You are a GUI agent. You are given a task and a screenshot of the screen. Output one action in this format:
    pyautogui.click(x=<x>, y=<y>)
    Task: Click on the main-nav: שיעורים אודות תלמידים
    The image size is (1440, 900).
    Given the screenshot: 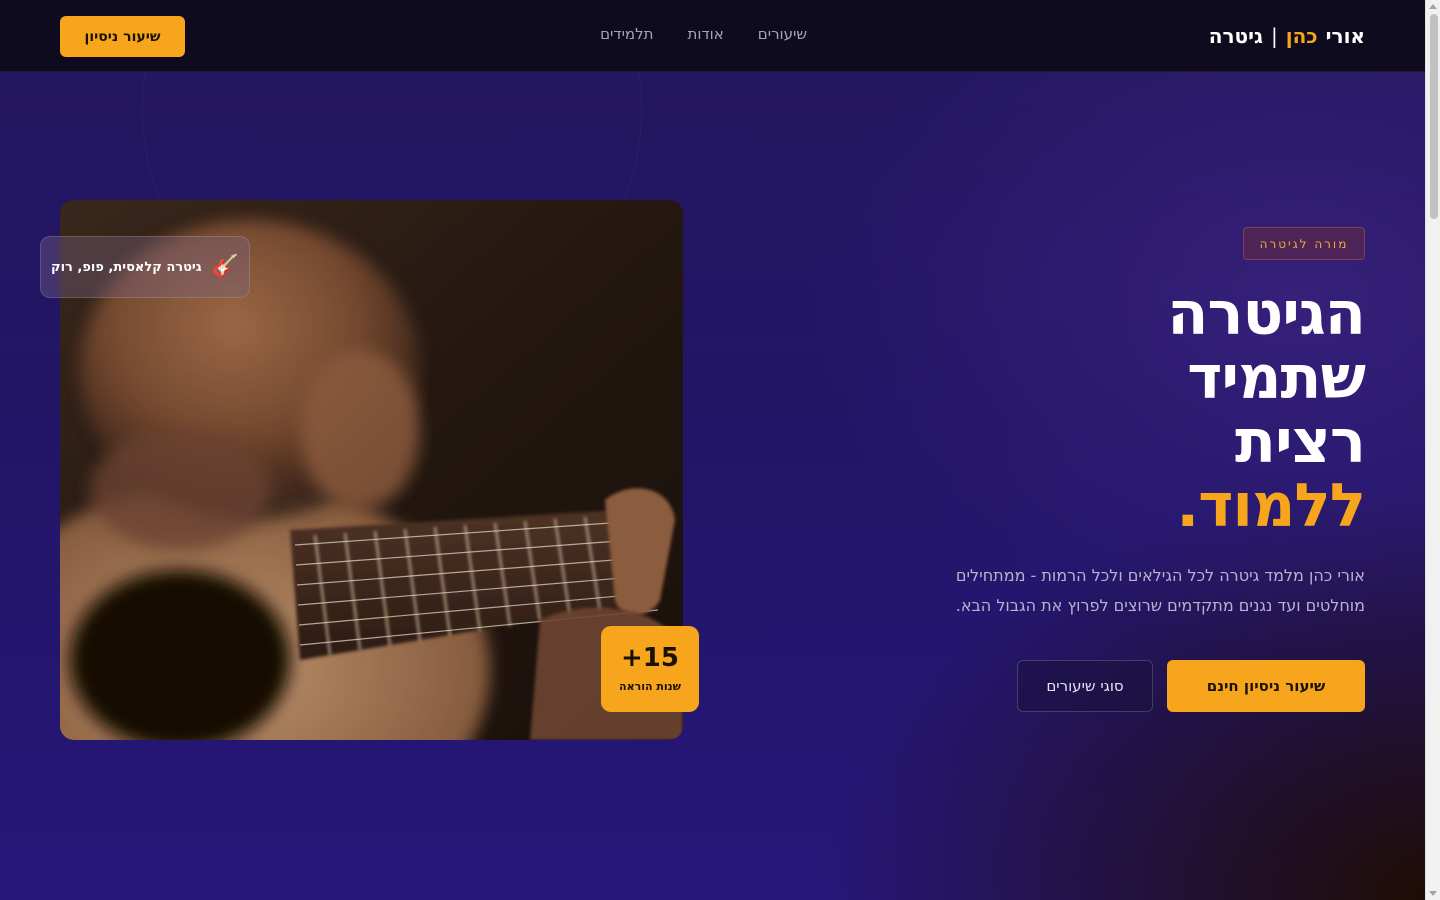 What is the action you would take?
    pyautogui.click(x=703, y=34)
    